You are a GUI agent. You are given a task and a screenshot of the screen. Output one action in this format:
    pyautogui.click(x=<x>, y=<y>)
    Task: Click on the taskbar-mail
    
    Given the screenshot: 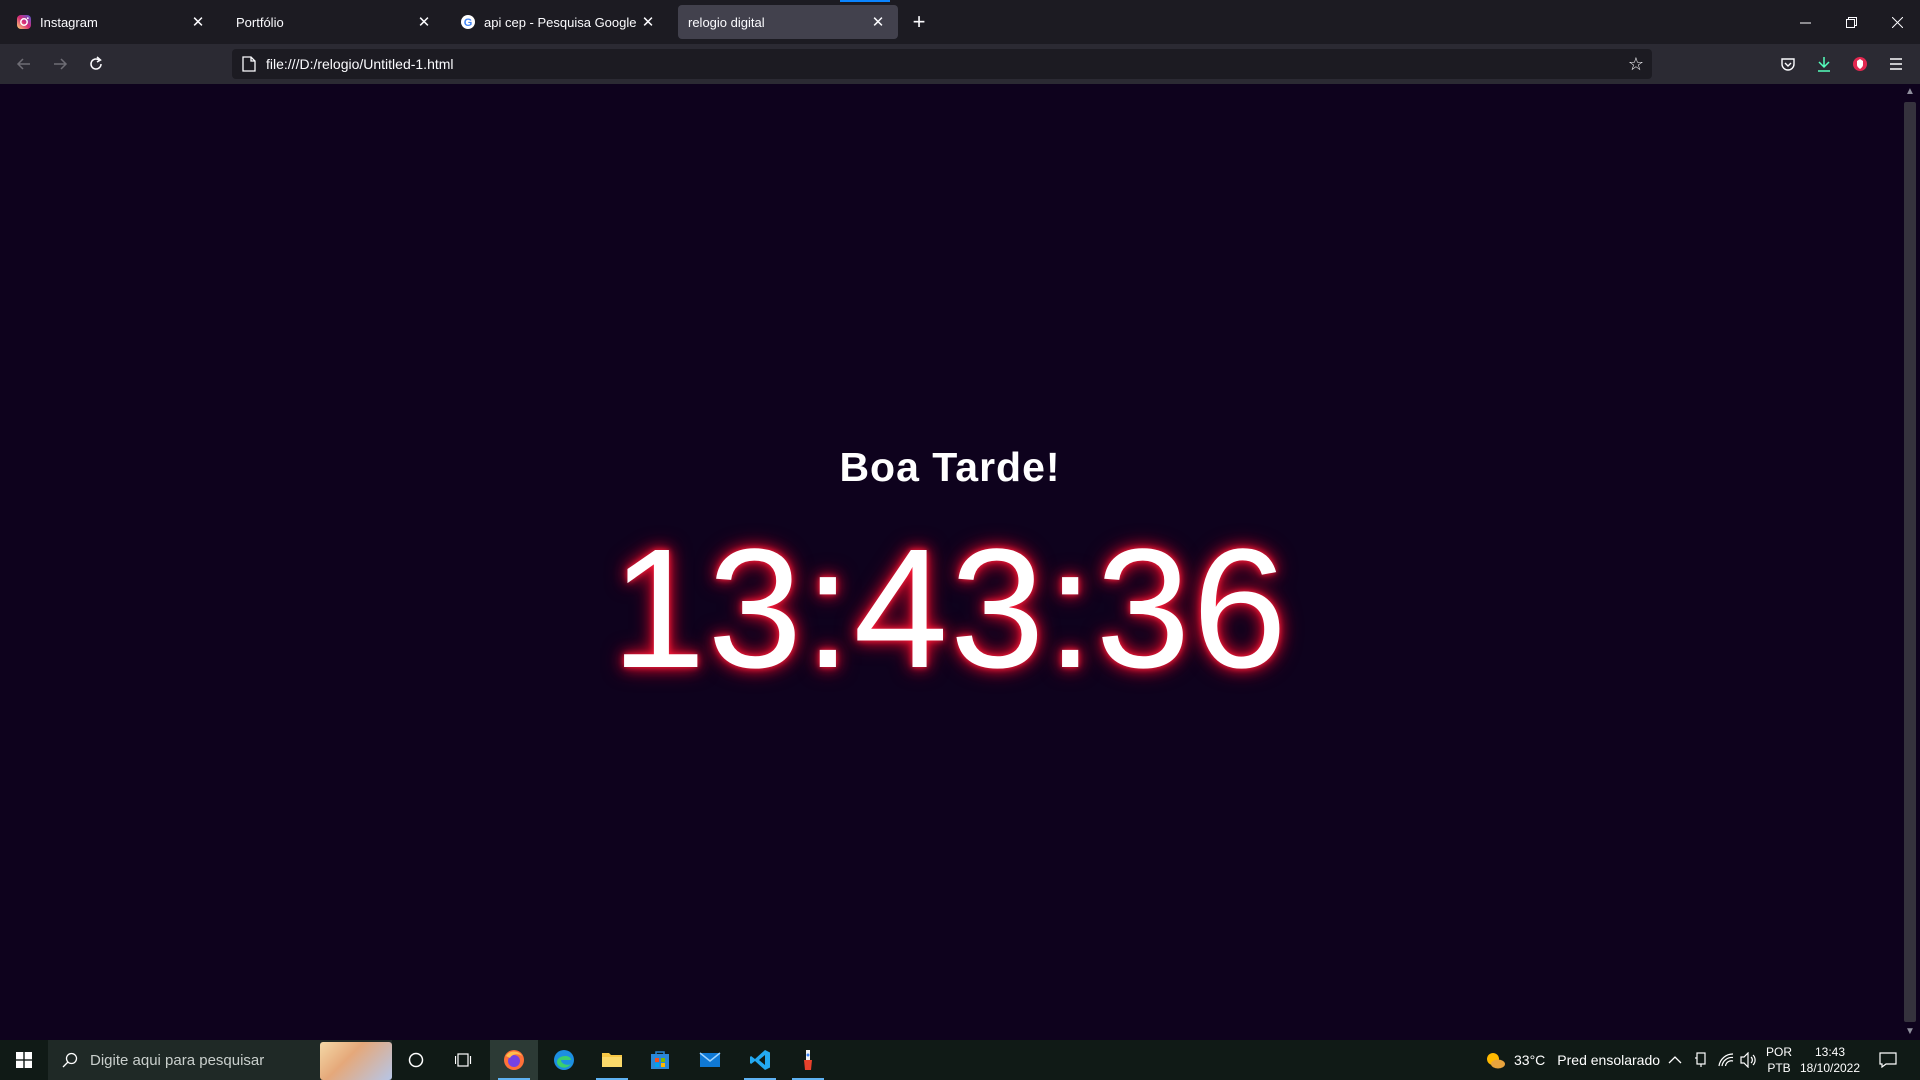 What is the action you would take?
    pyautogui.click(x=710, y=1060)
    